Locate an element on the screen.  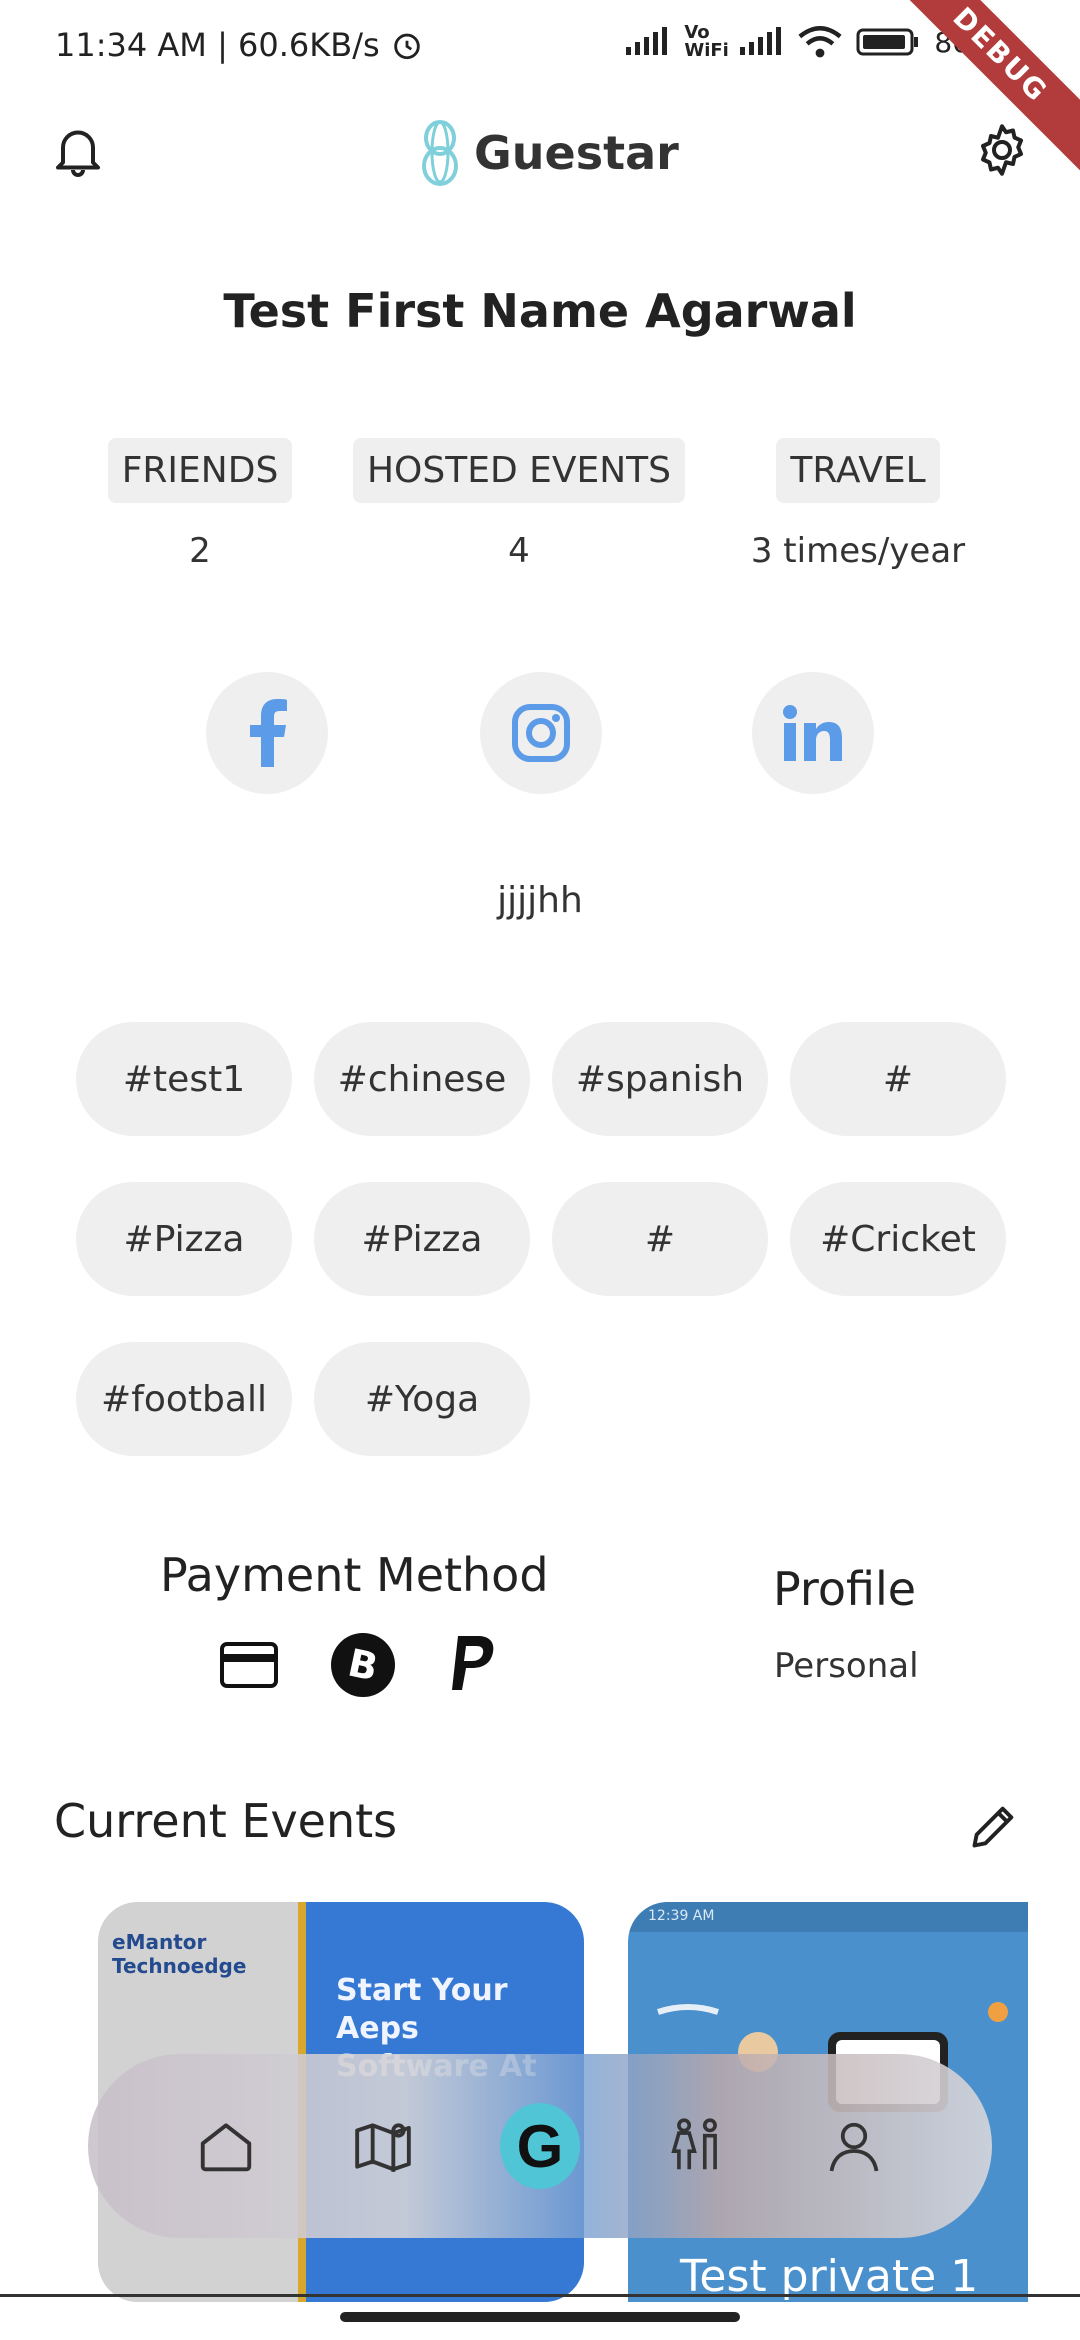
nav-profile is located at coordinates (854, 2146).